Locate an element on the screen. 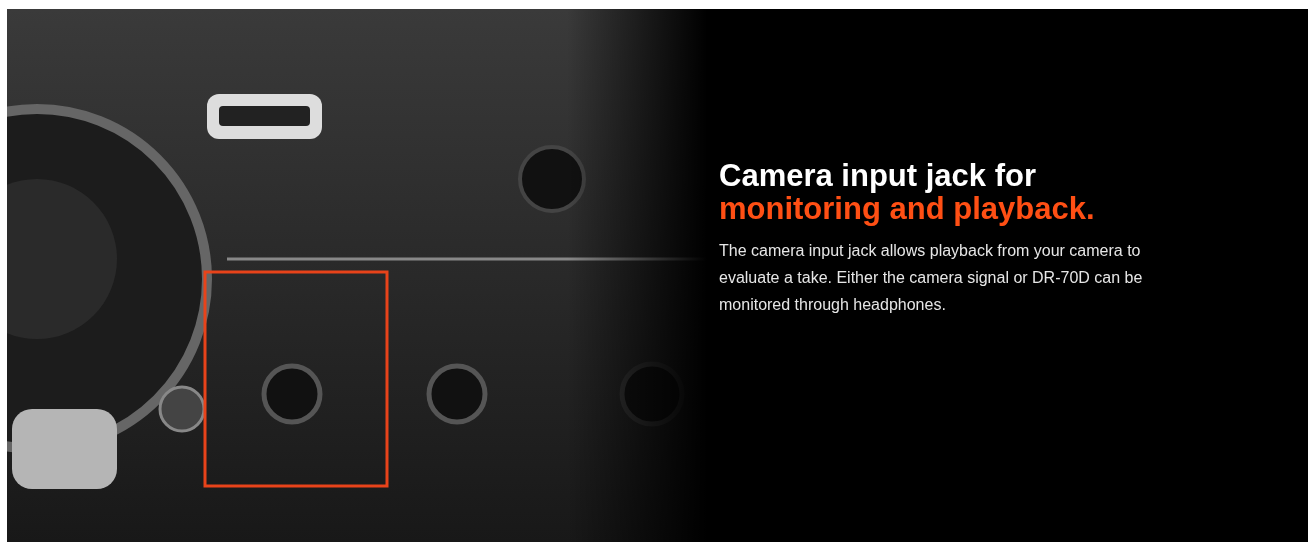  feature-title-highlight: monitoring and playback. is located at coordinates (907, 208).